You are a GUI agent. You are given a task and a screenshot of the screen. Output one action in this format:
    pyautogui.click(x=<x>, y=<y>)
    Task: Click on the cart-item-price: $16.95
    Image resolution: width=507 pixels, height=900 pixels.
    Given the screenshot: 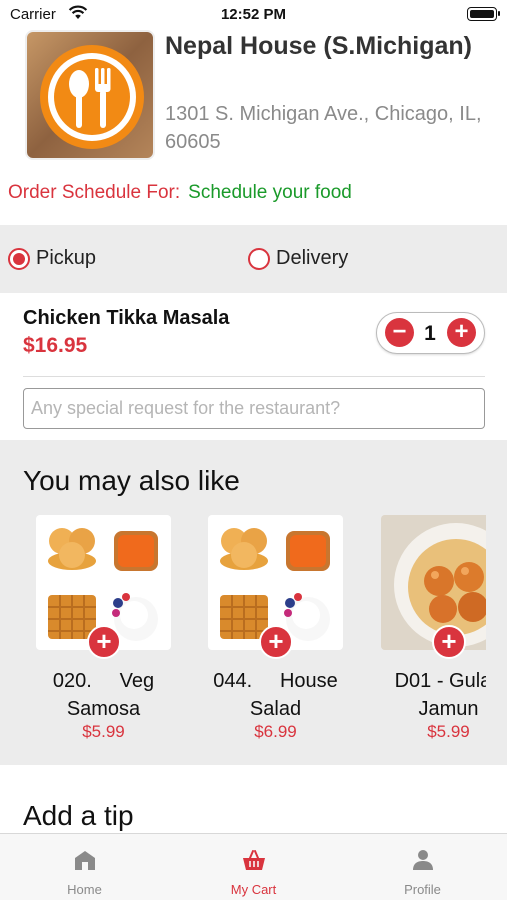 What is the action you would take?
    pyautogui.click(x=55, y=345)
    